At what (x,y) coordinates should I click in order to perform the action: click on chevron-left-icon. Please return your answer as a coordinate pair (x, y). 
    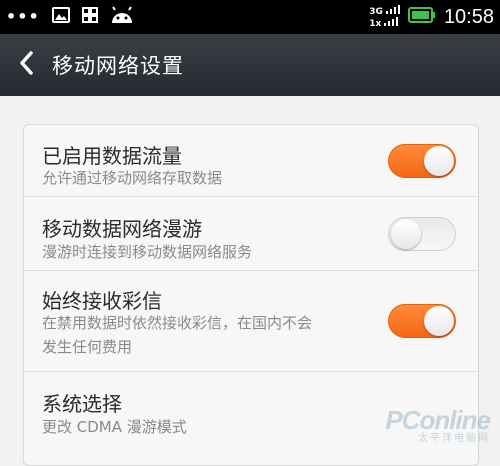
    Looking at the image, I should click on (26, 65).